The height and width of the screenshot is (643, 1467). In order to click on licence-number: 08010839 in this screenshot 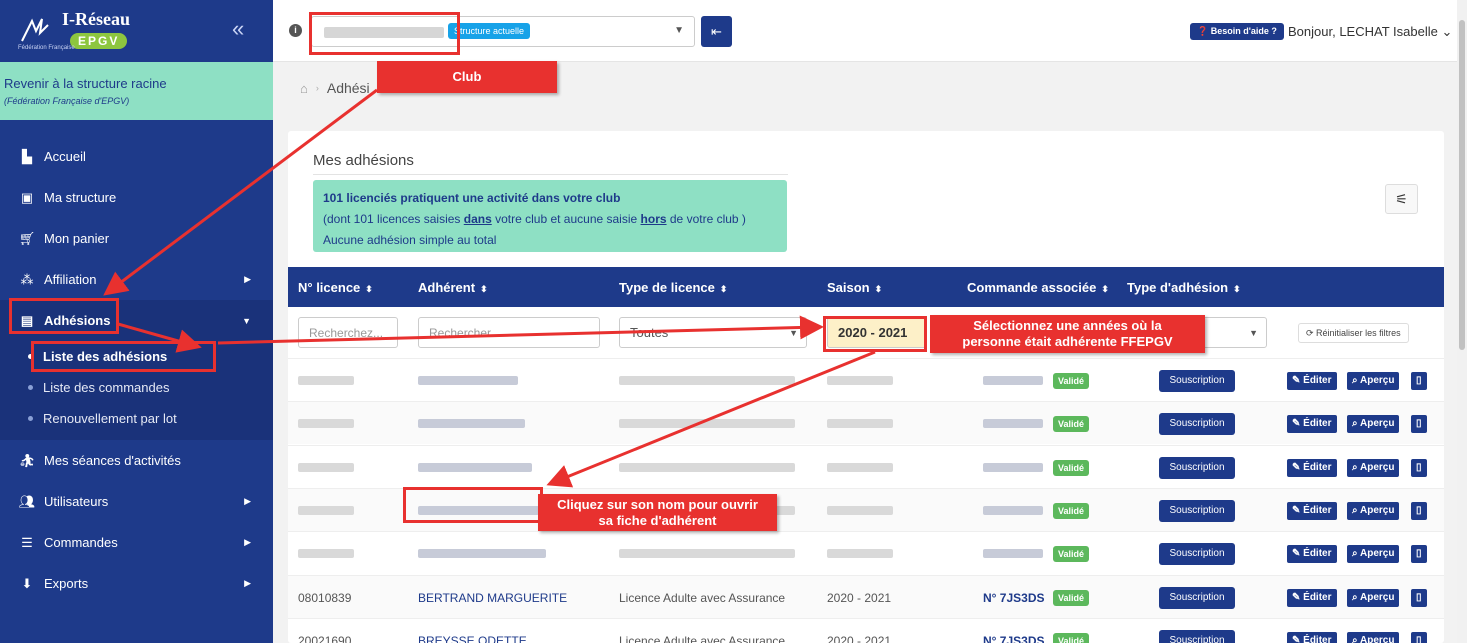, I will do `click(325, 598)`.